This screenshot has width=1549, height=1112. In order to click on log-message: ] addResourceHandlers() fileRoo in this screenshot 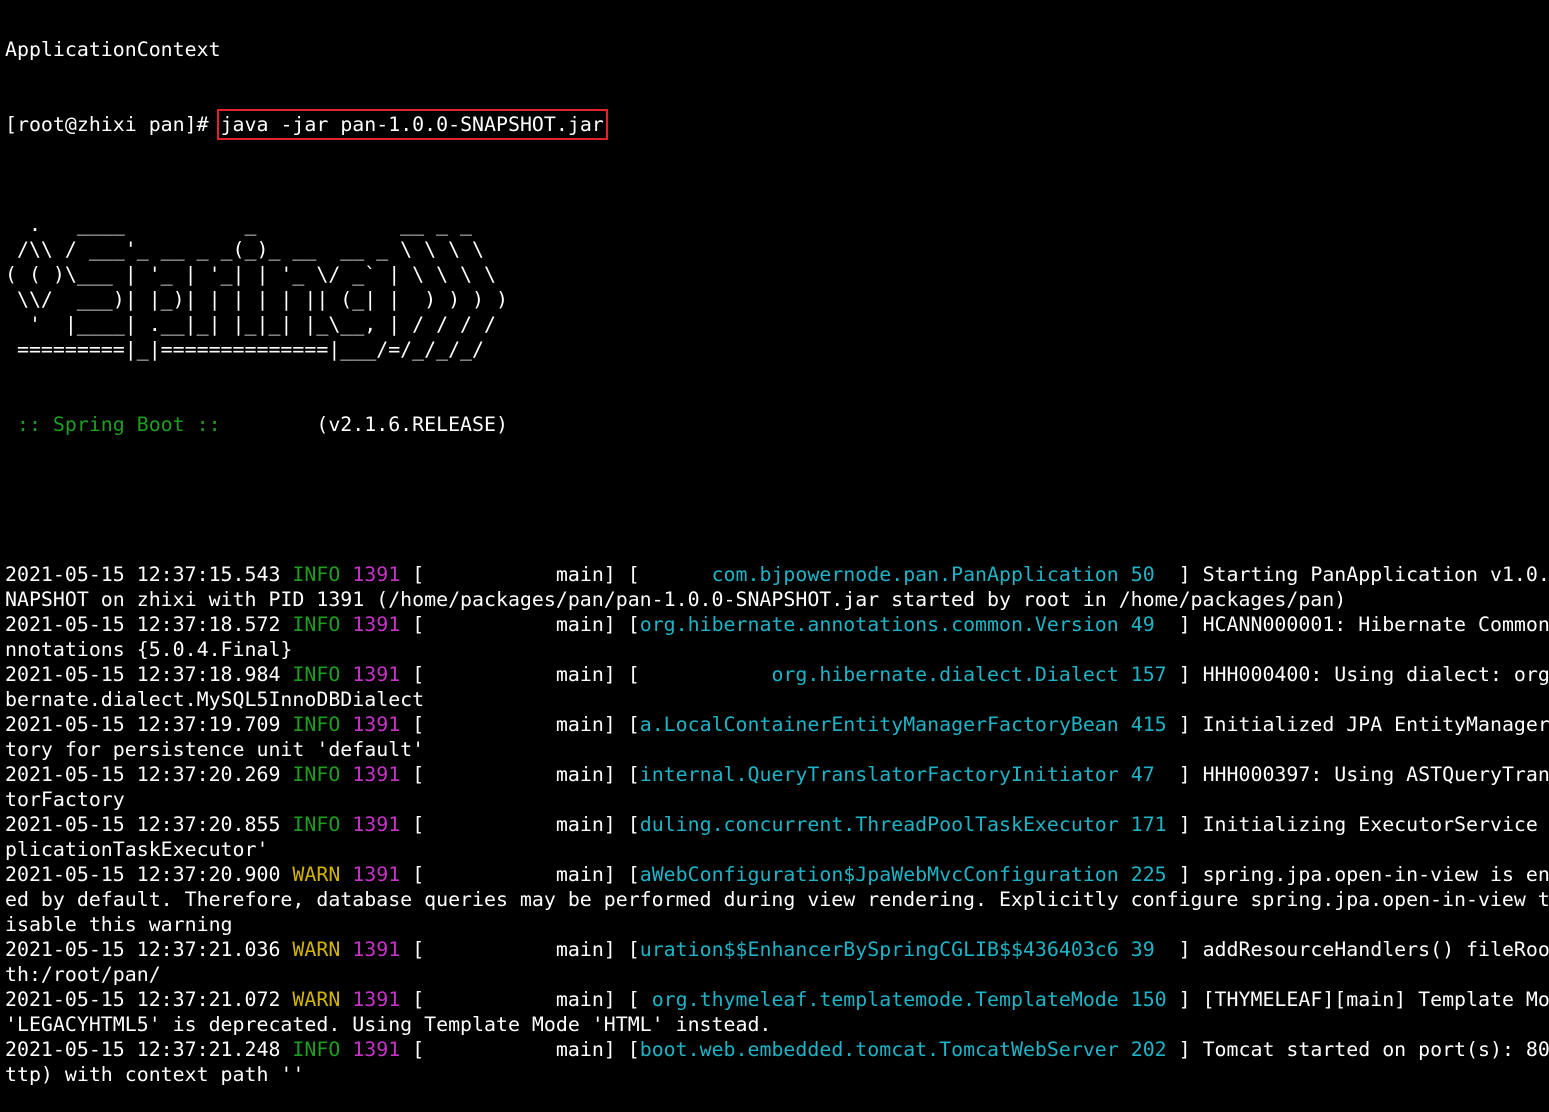, I will do `click(1363, 949)`.